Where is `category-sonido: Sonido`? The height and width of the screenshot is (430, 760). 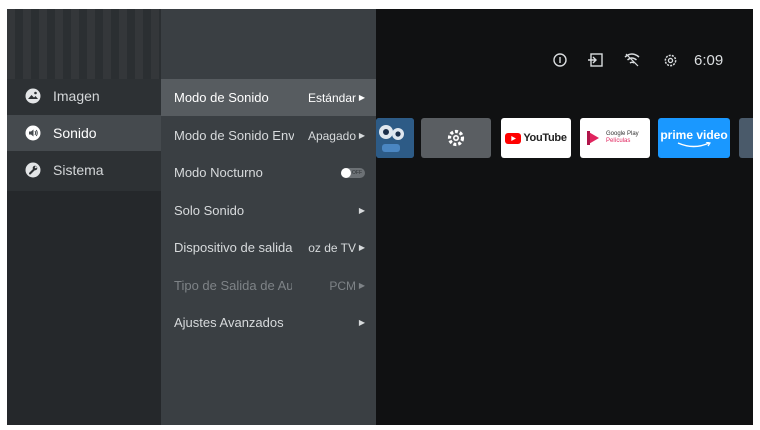 category-sonido: Sonido is located at coordinates (84, 133).